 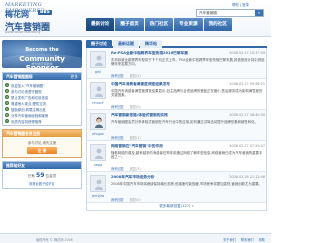 What do you see at coordinates (176, 206) in the screenshot?
I see `more-replies-link: 更多最新回复(127) »` at bounding box center [176, 206].